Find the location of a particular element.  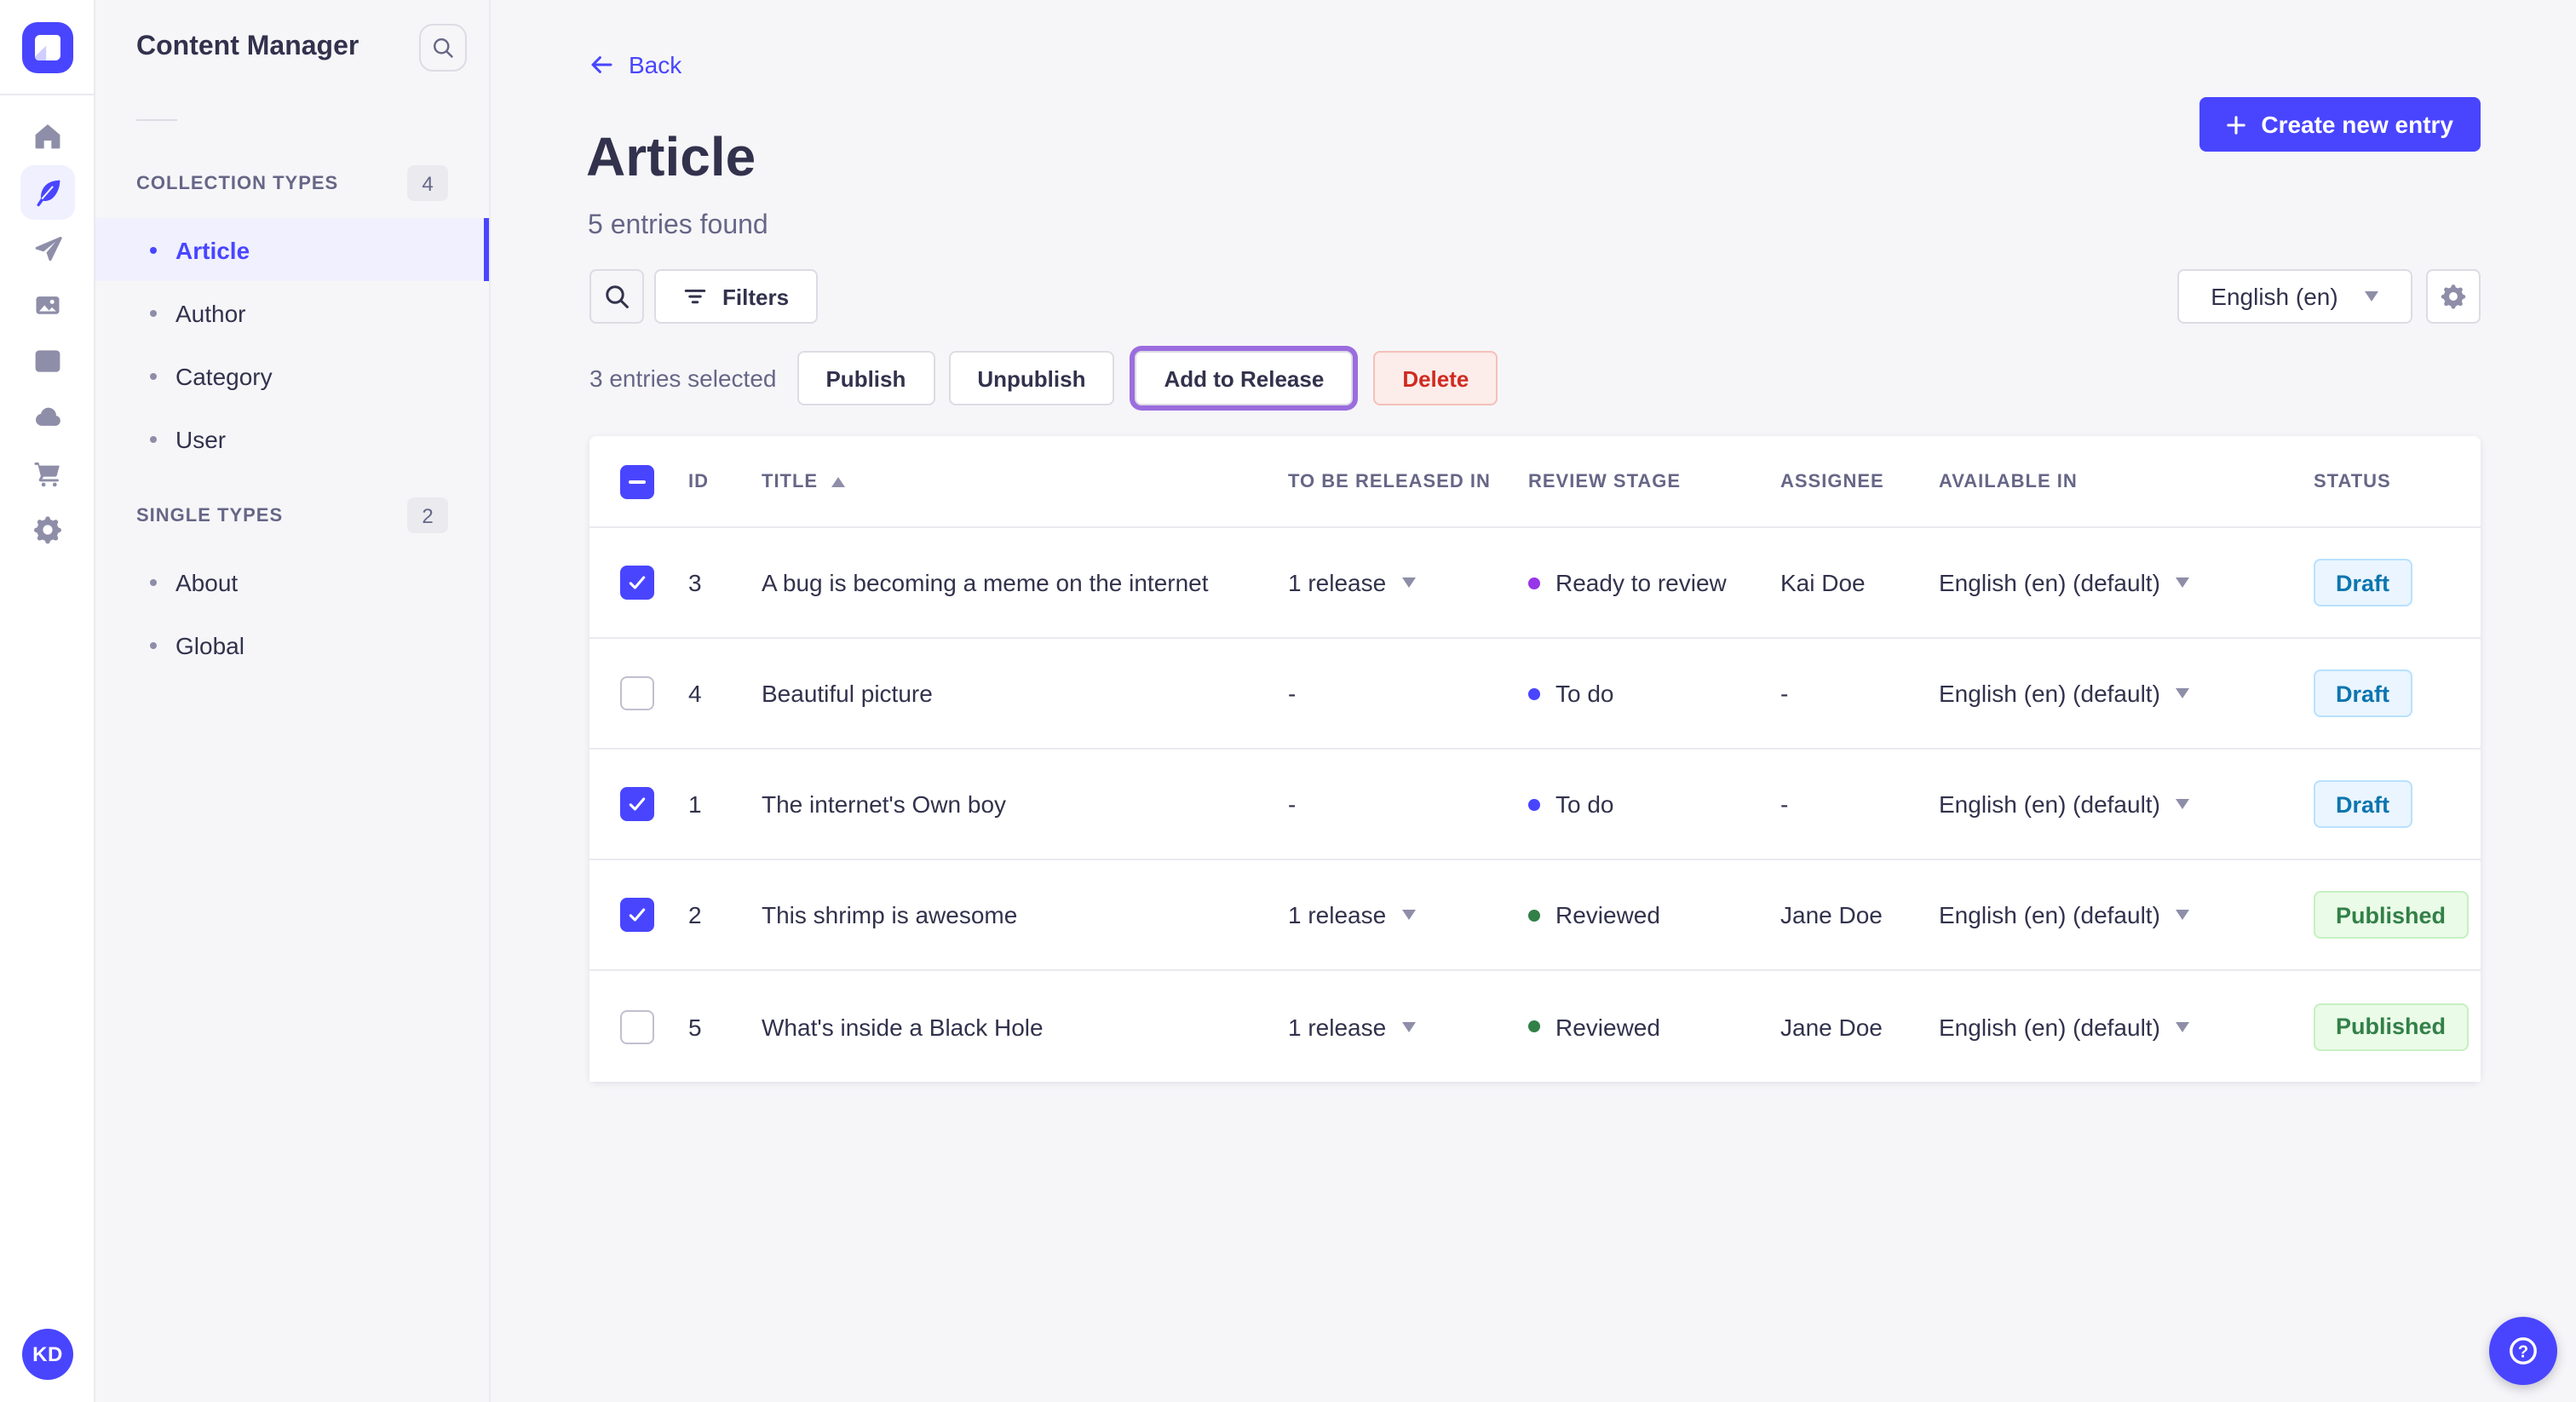

cell-review-stage: Reviewed is located at coordinates (1654, 1026).